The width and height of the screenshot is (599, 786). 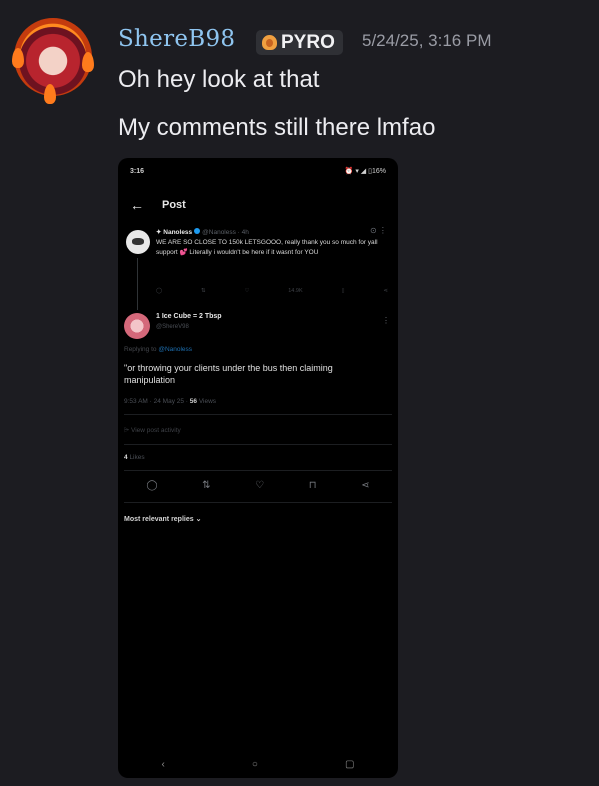 I want to click on reply-time: 9:53 AM · 24 May 25 ·, so click(x=156, y=401).